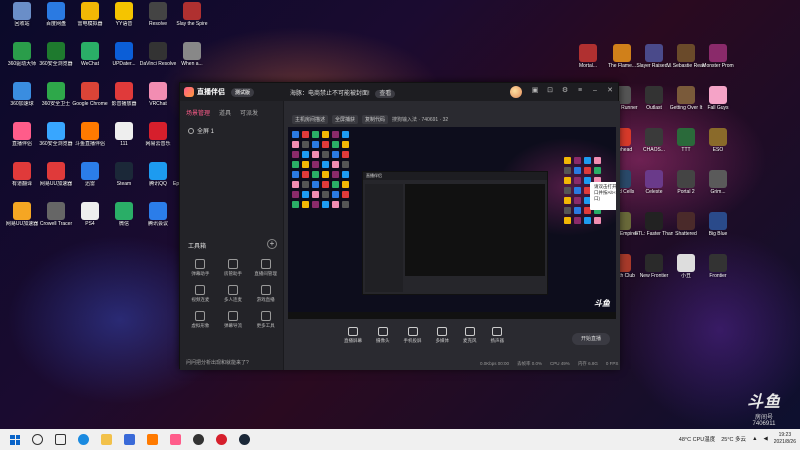  I want to click on tool-item: 多人连麦, so click(233, 294).